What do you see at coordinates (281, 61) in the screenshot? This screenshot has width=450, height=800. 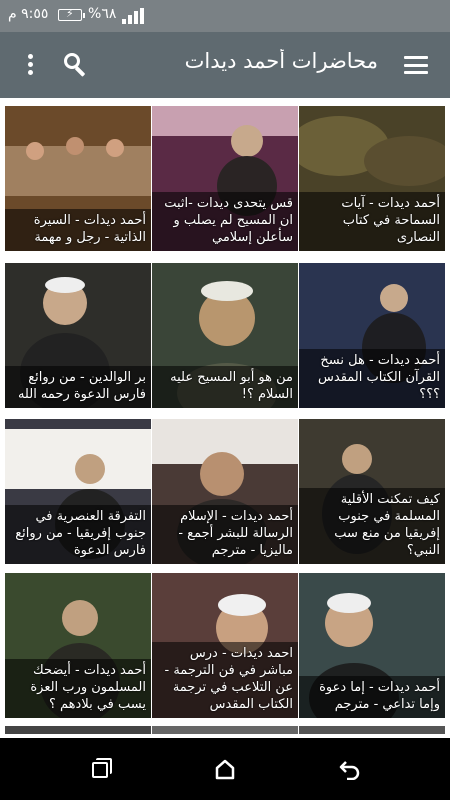 I see `page-title: محاضرات أحمد ديدات` at bounding box center [281, 61].